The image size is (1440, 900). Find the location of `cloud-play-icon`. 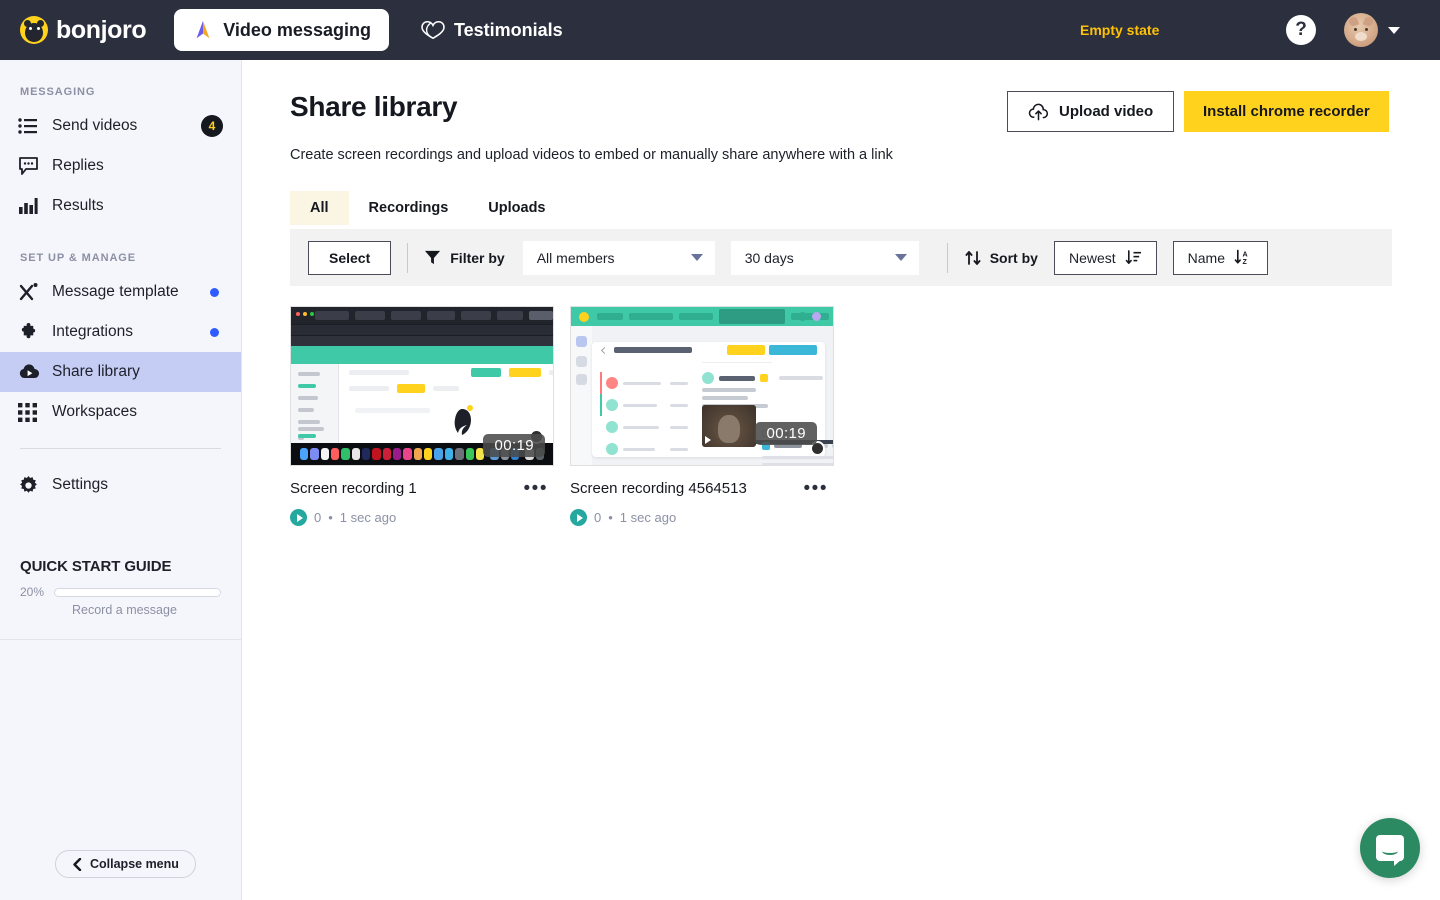

cloud-play-icon is located at coordinates (31, 372).